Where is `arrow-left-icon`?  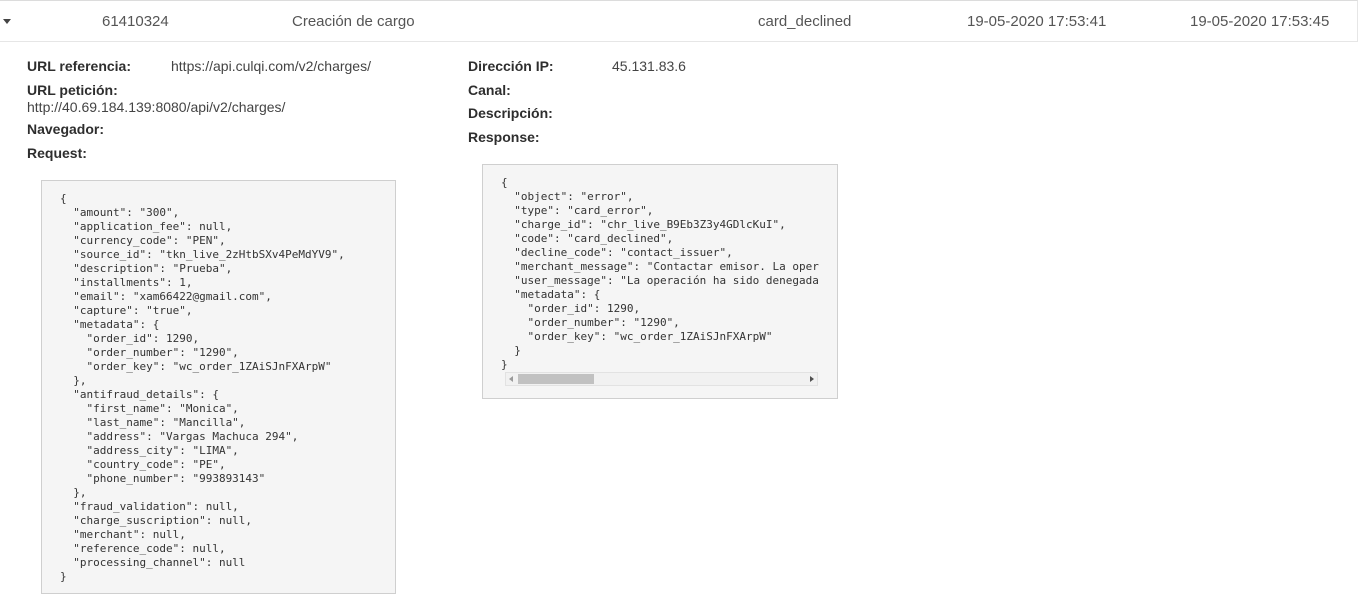
arrow-left-icon is located at coordinates (511, 379).